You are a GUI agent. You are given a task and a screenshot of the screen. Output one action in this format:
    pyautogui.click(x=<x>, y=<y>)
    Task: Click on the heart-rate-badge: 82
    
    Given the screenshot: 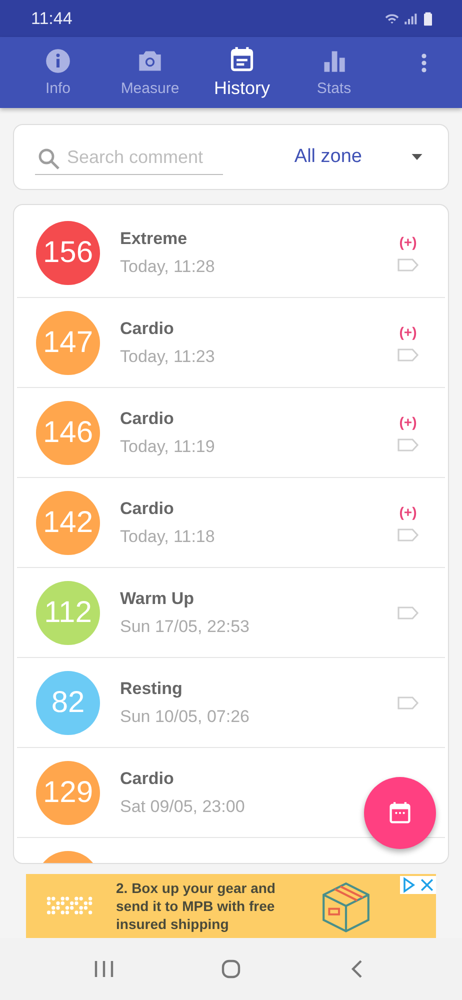 What is the action you would take?
    pyautogui.click(x=68, y=702)
    